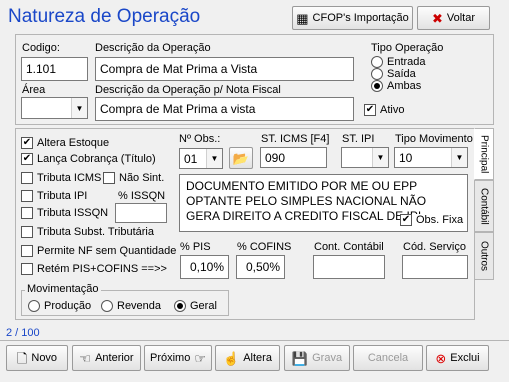  What do you see at coordinates (300, 358) in the screenshot?
I see `save-icon: 💾` at bounding box center [300, 358].